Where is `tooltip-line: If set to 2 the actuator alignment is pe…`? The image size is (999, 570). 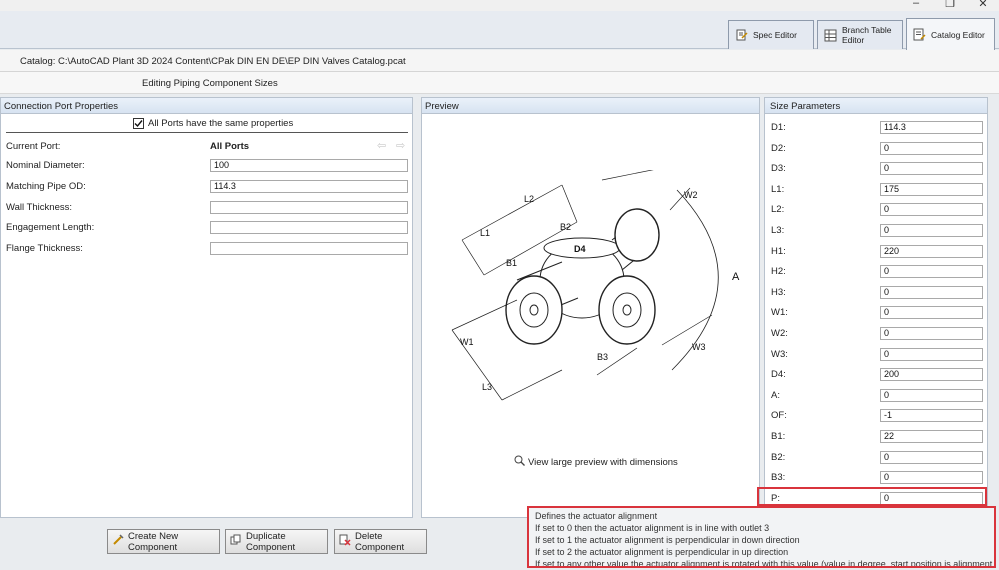 tooltip-line: If set to 2 the actuator alignment is pe… is located at coordinates (662, 552).